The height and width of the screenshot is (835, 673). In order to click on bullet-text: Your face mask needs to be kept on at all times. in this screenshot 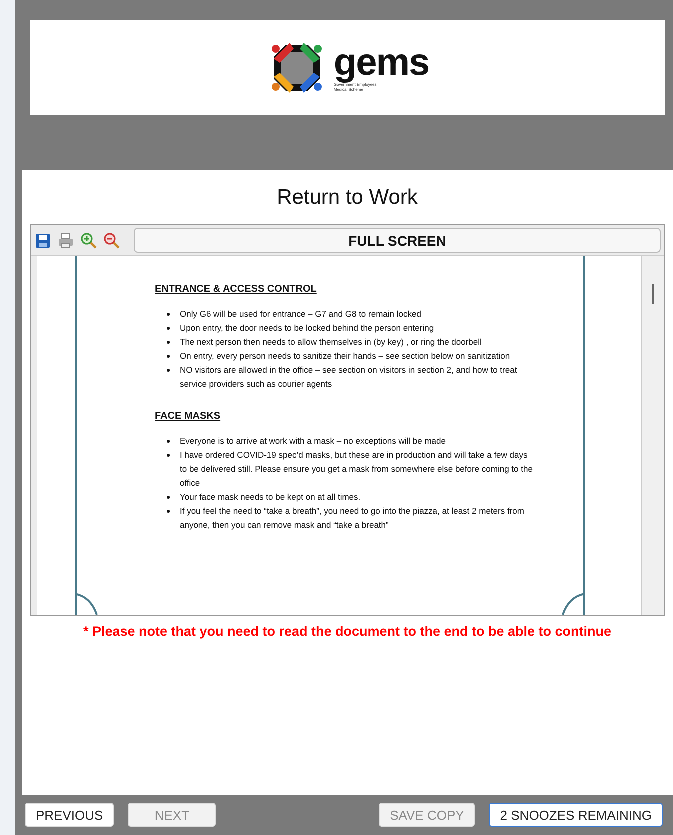, I will do `click(270, 497)`.